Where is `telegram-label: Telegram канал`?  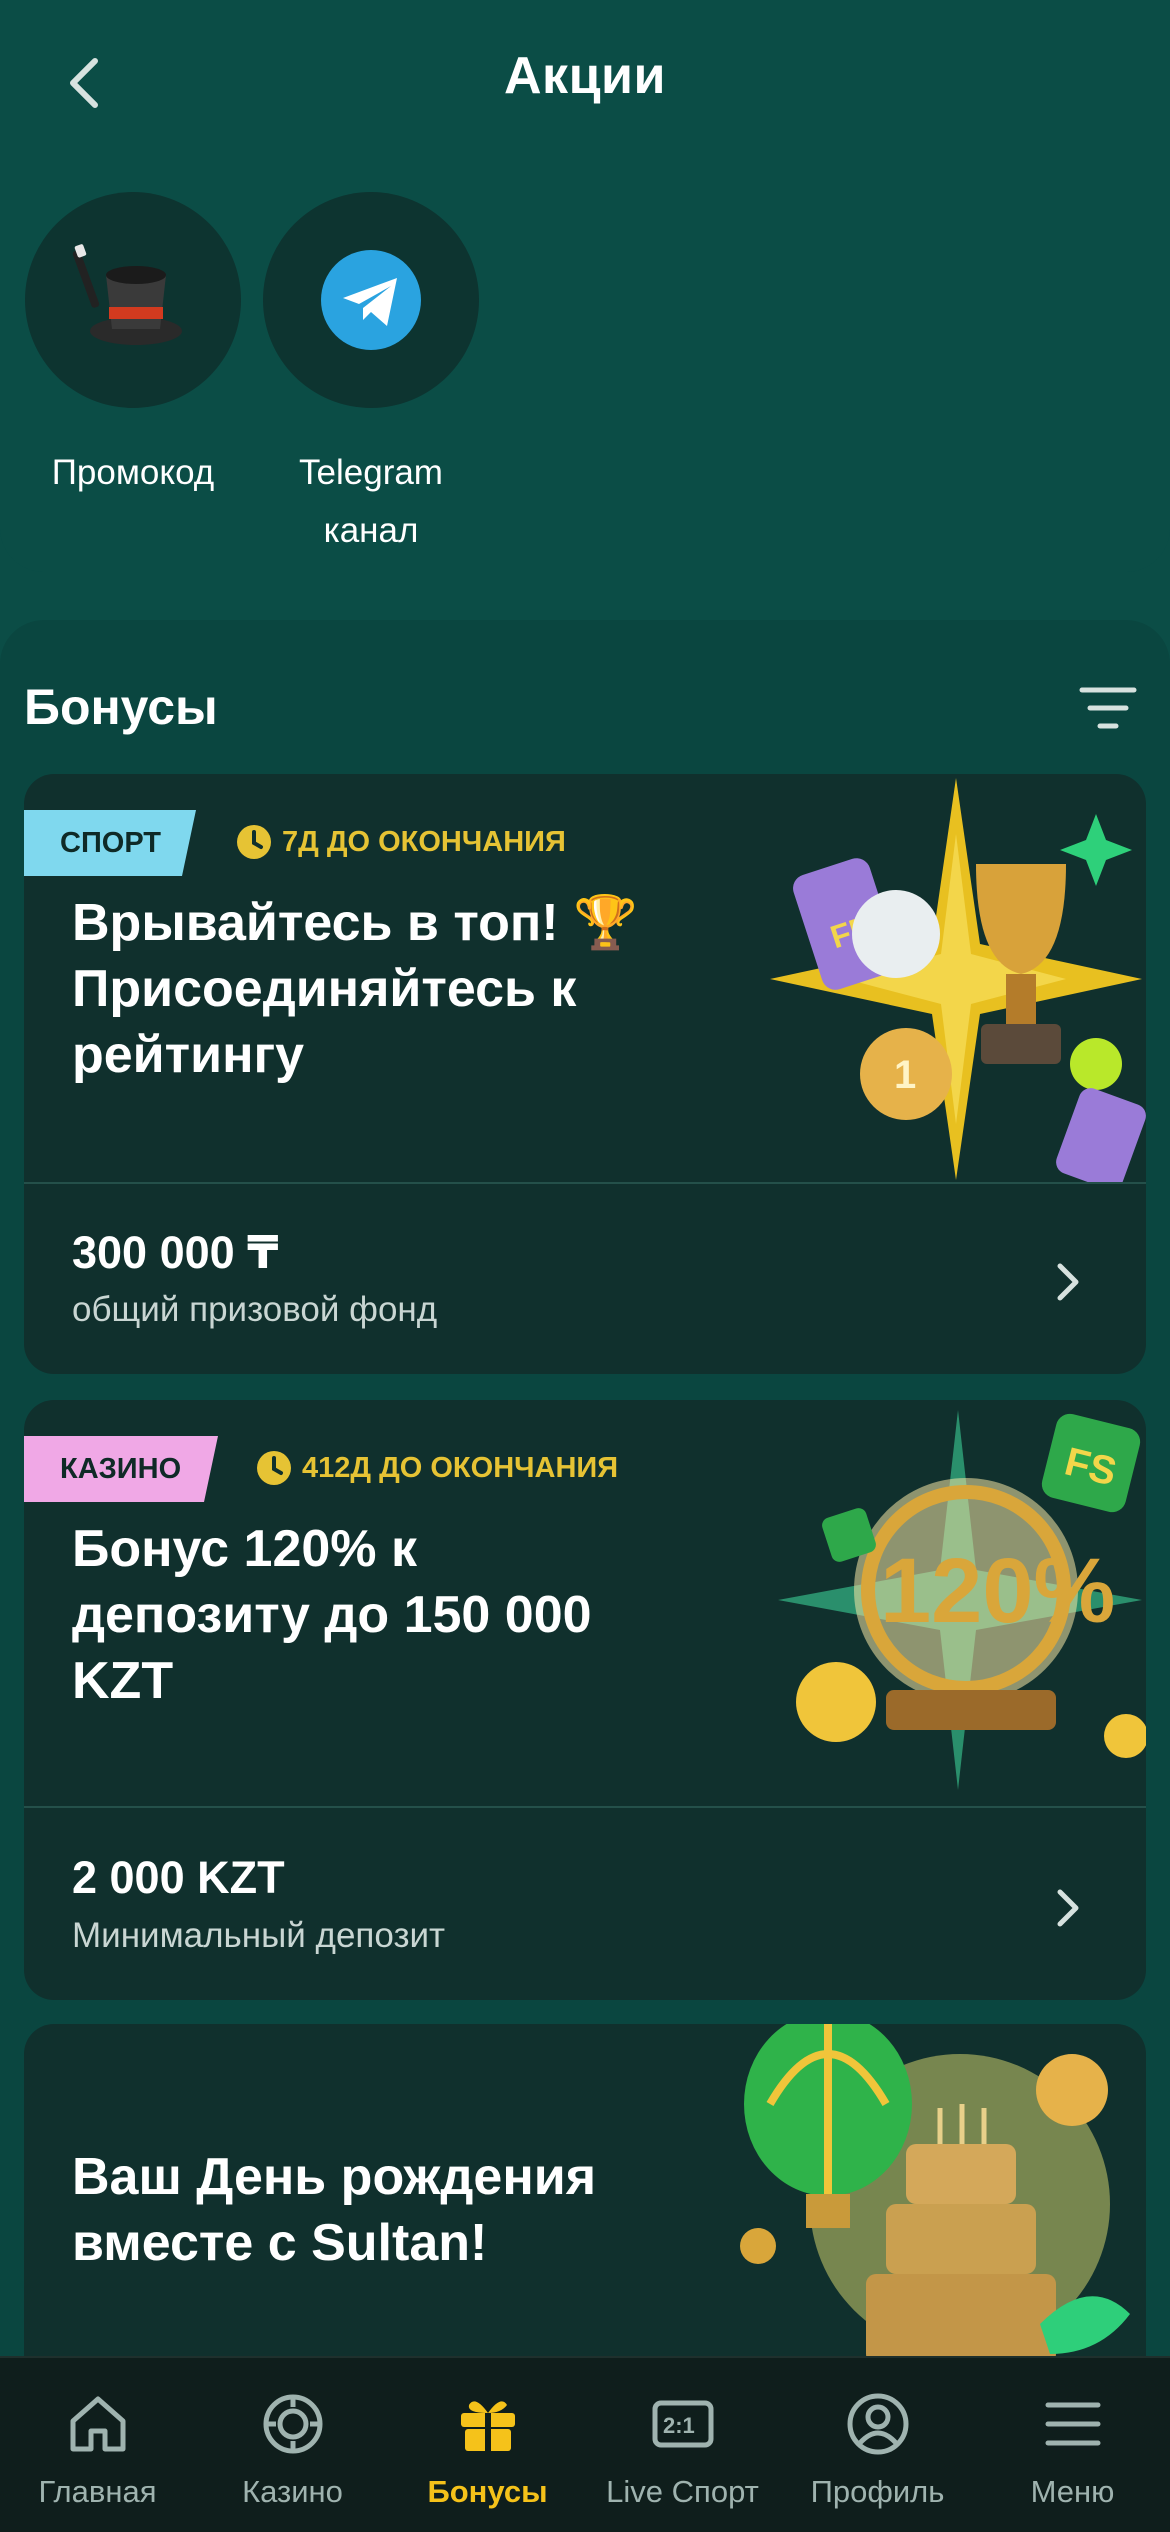
telegram-label: Telegram канал is located at coordinates (371, 501).